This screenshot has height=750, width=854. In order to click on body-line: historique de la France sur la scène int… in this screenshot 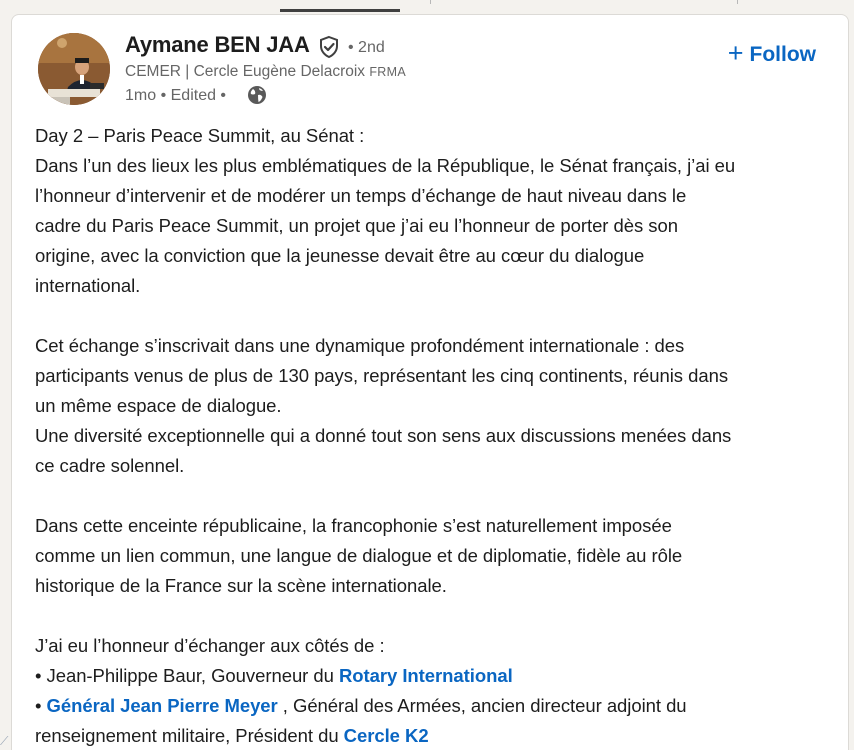, I will do `click(241, 585)`.